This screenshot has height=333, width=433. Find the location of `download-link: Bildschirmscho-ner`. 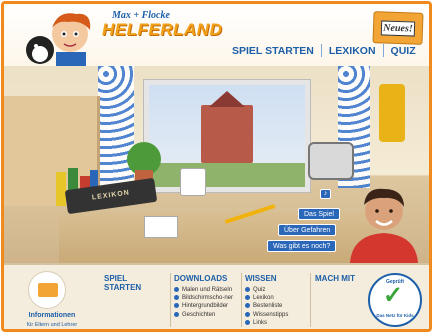

download-link: Bildschirmscho-ner is located at coordinates (206, 298).